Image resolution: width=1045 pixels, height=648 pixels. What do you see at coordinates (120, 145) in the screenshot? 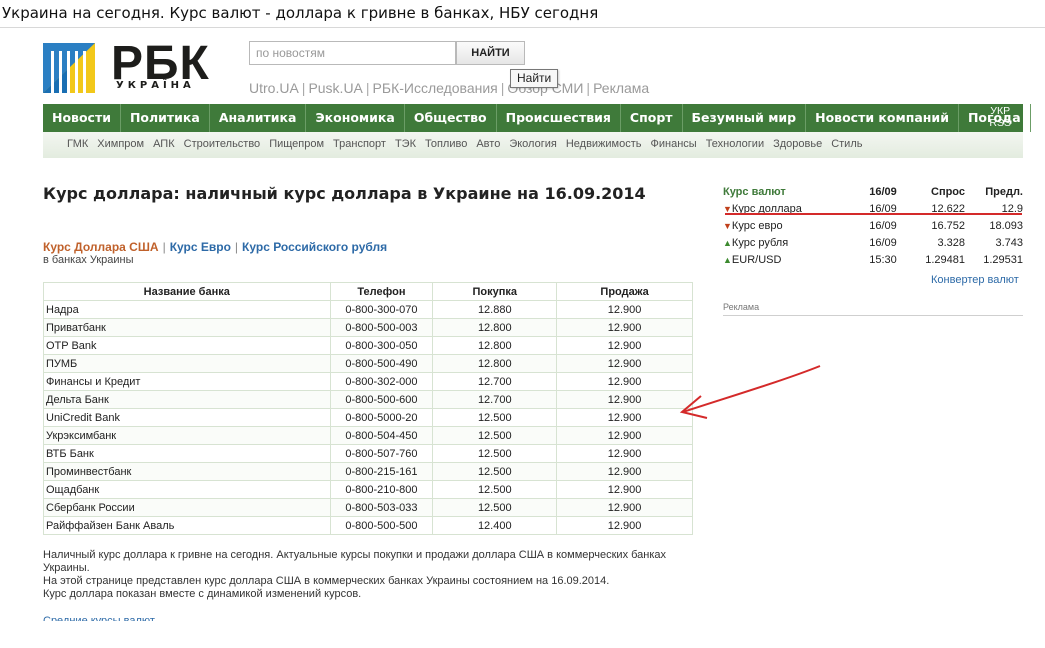
I see `subnav-item: Химпром` at bounding box center [120, 145].